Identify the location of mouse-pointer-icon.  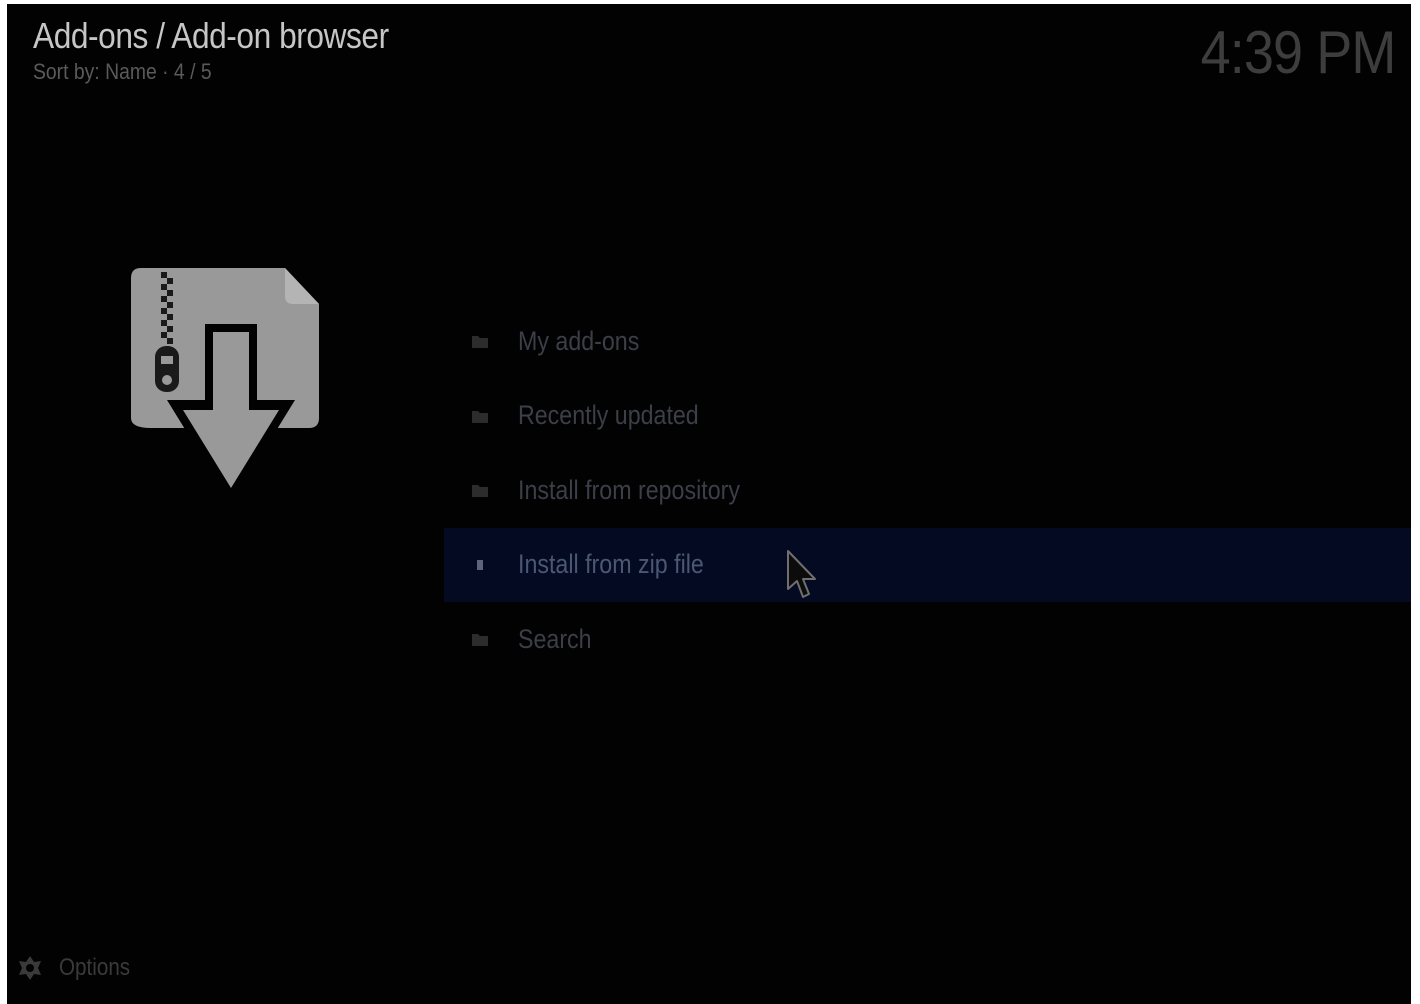
(801, 574).